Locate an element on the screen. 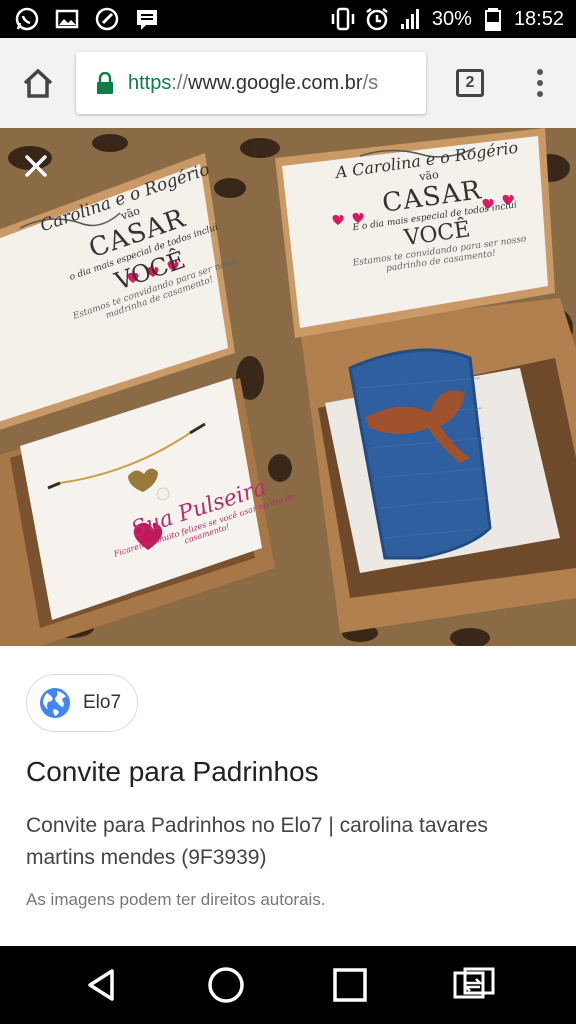 The width and height of the screenshot is (576, 1024). whatsapp-icon is located at coordinates (27, 19).